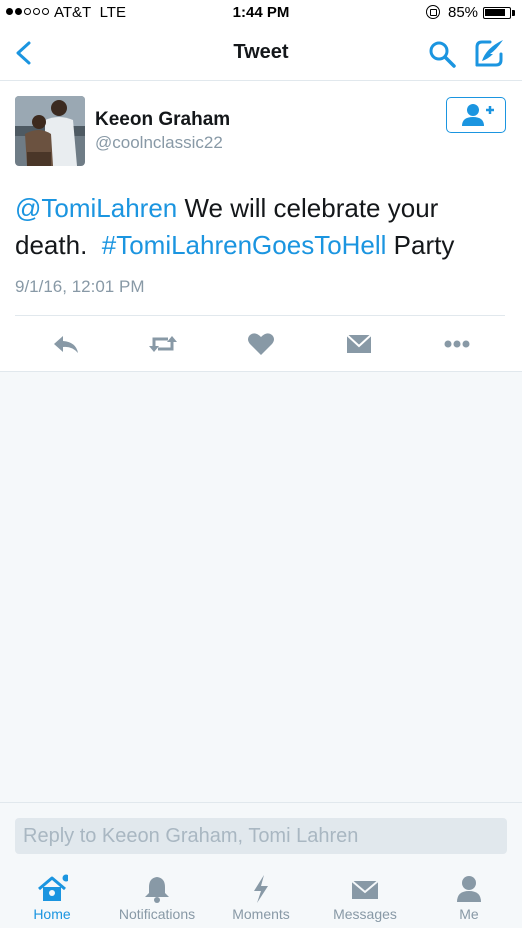  What do you see at coordinates (359, 344) in the screenshot?
I see `direct-message-icon` at bounding box center [359, 344].